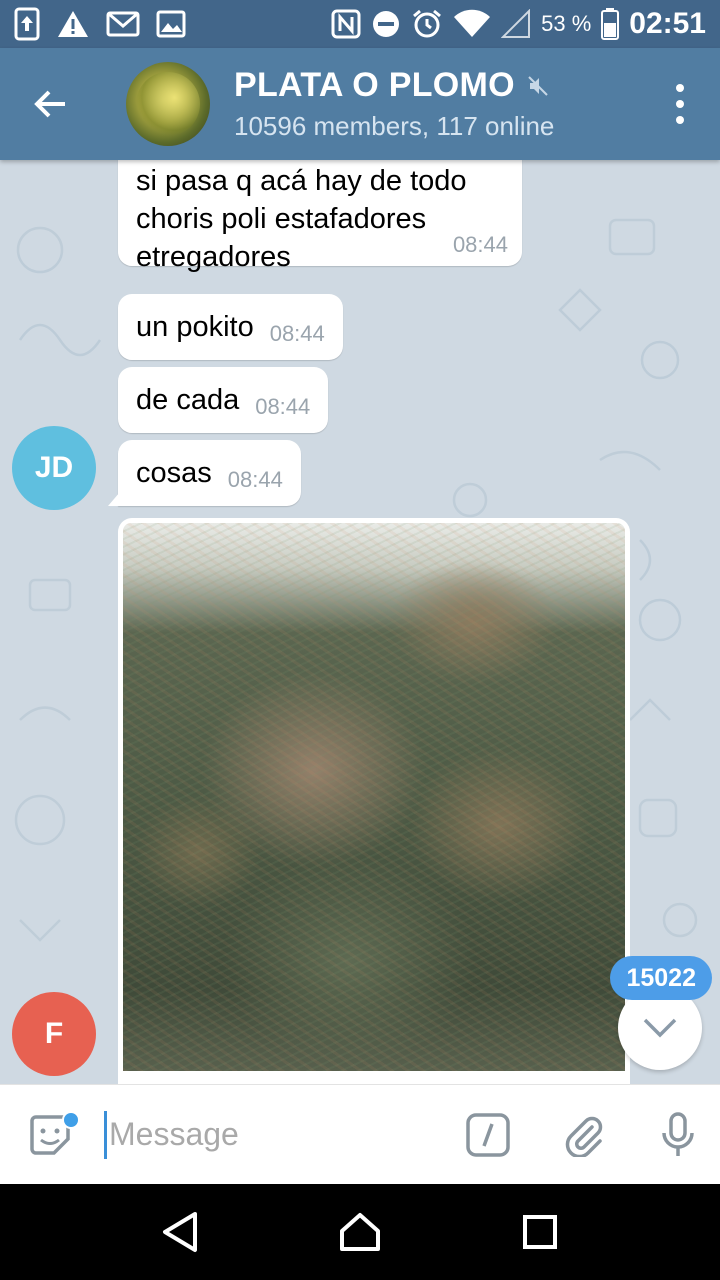 The height and width of the screenshot is (1280, 720). What do you see at coordinates (374, 85) in the screenshot?
I see `group-title: PLATA O PLOMO` at bounding box center [374, 85].